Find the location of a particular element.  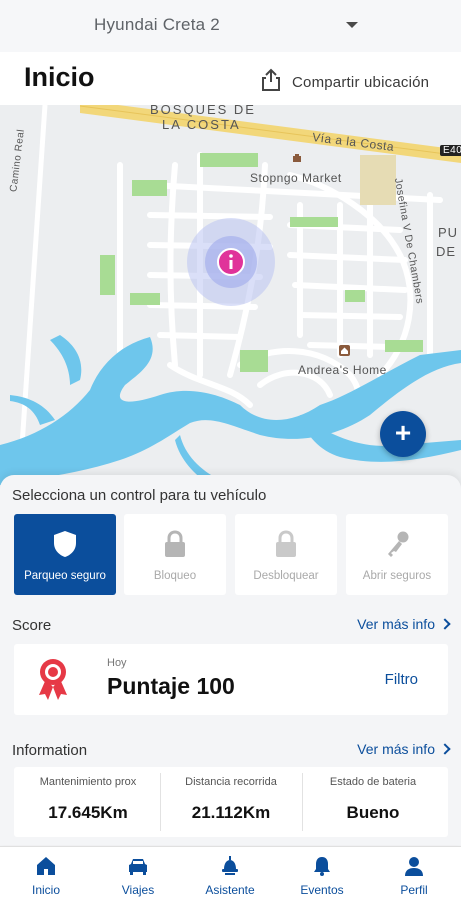

vehicle-marker-icon is located at coordinates (231, 262).